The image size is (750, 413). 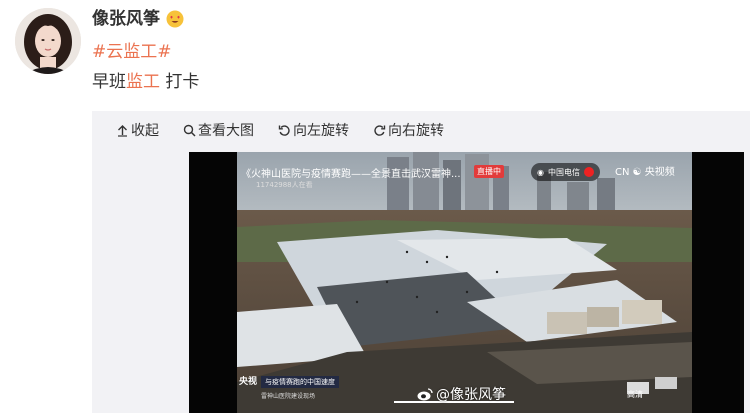 I want to click on collapse-label: 收起, so click(x=145, y=131).